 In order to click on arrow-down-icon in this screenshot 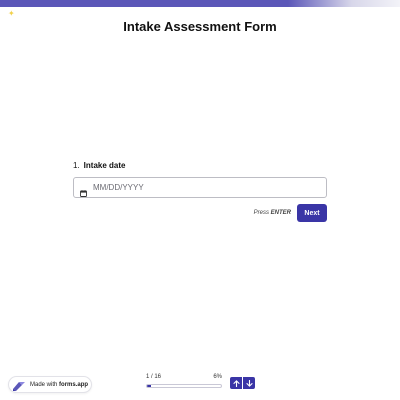, I will do `click(249, 383)`.